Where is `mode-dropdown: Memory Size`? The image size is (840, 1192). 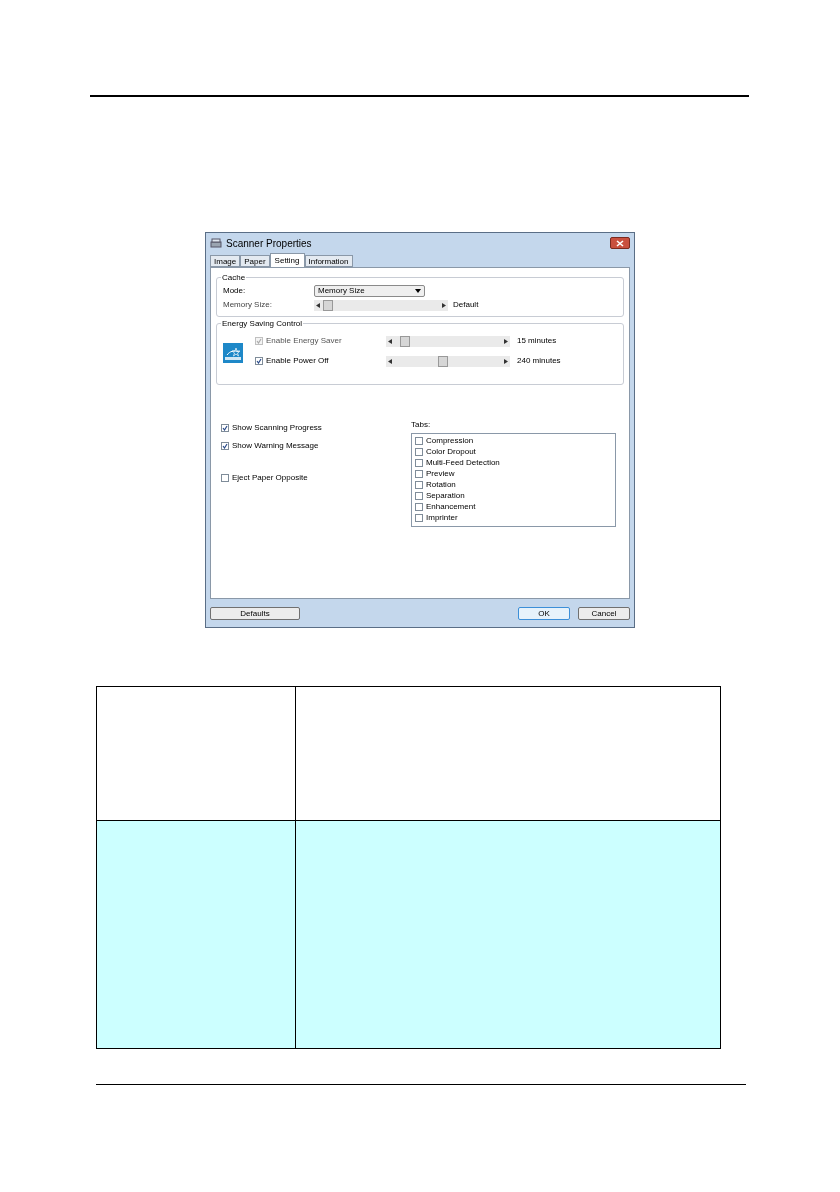
mode-dropdown: Memory Size is located at coordinates (369, 291).